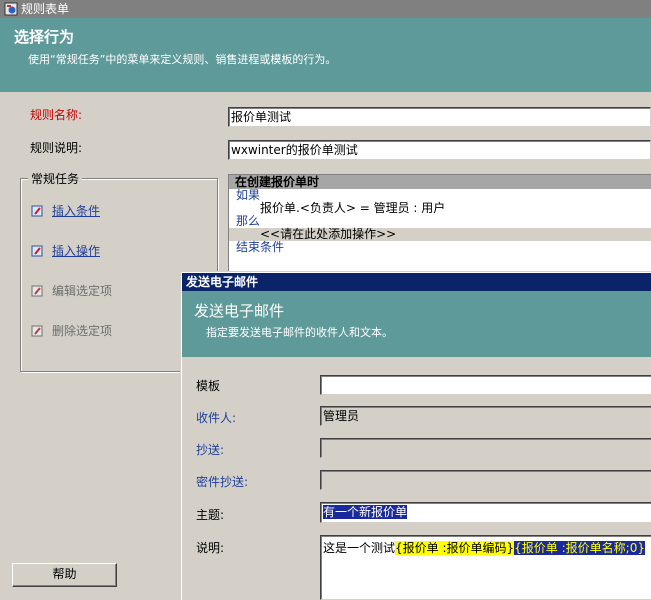 The width and height of the screenshot is (651, 600). I want to click on cc-field, so click(485, 448).